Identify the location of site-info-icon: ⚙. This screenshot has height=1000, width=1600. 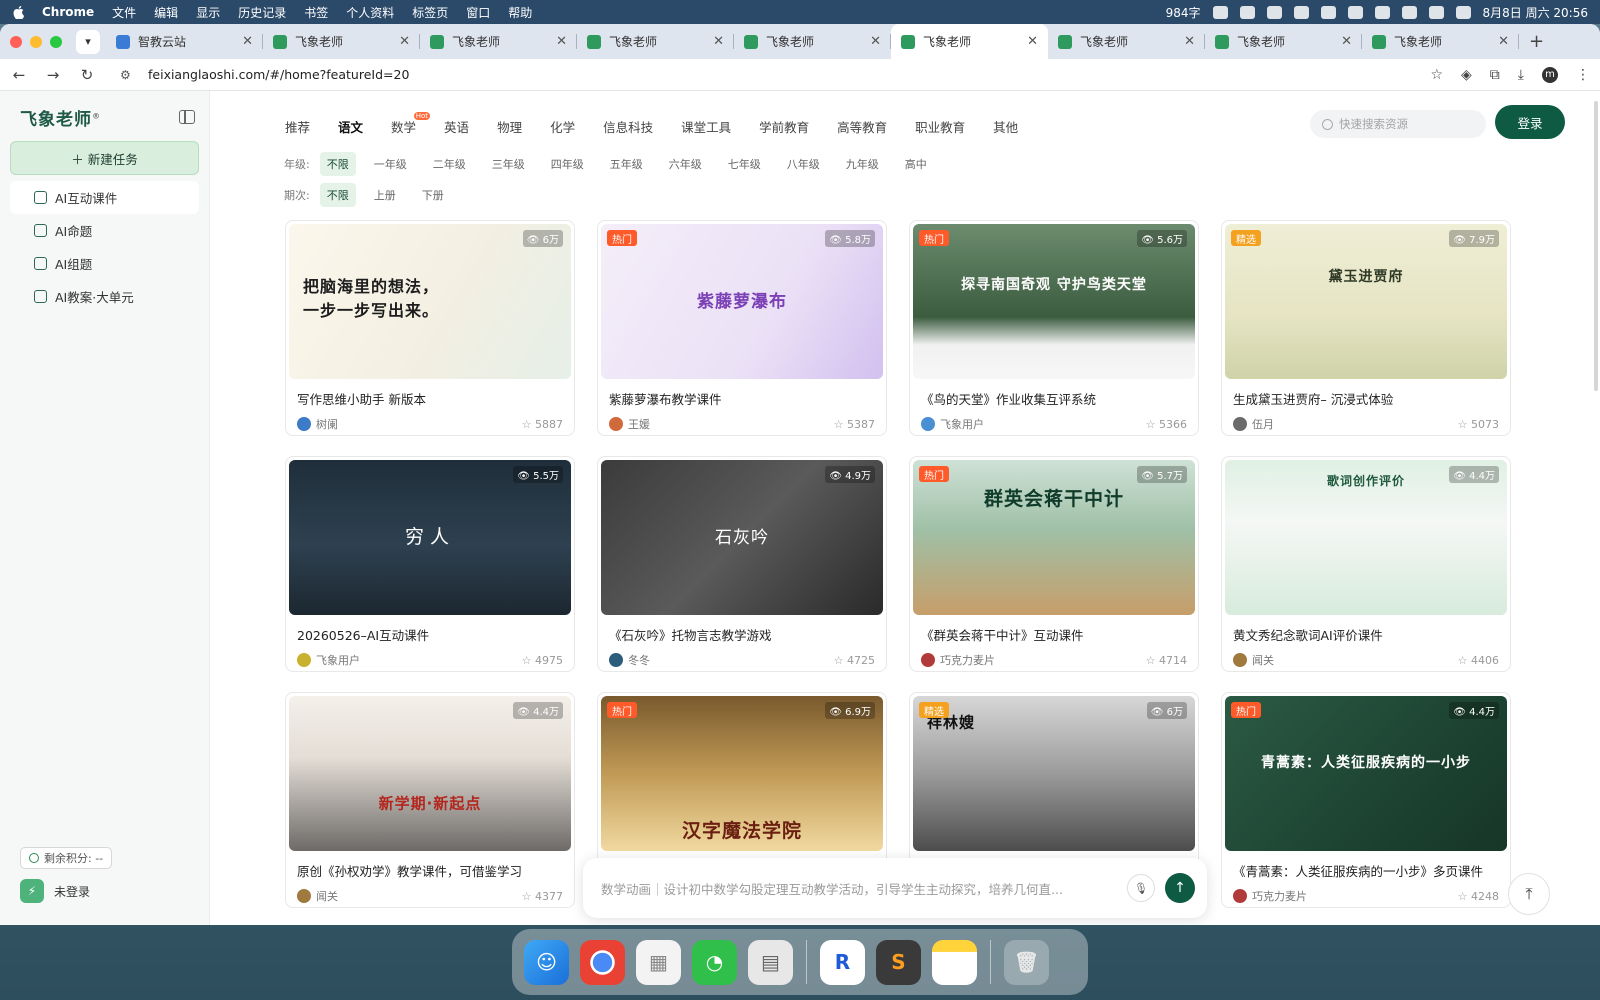
(128, 75).